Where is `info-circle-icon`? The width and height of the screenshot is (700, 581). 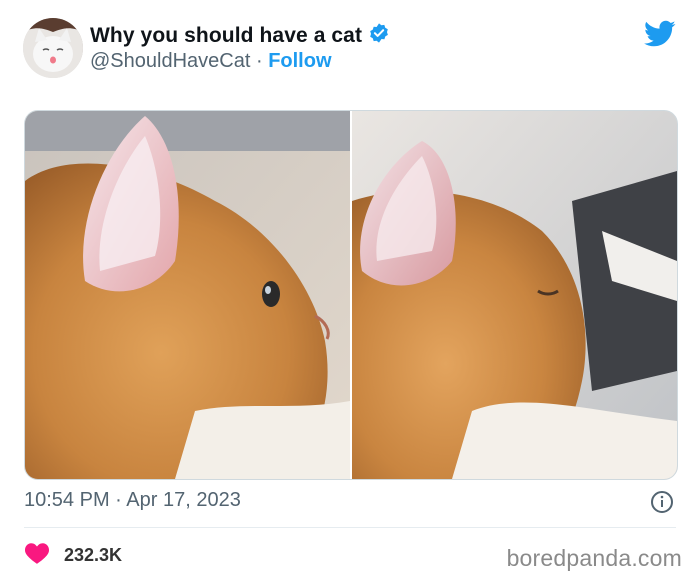 info-circle-icon is located at coordinates (662, 504).